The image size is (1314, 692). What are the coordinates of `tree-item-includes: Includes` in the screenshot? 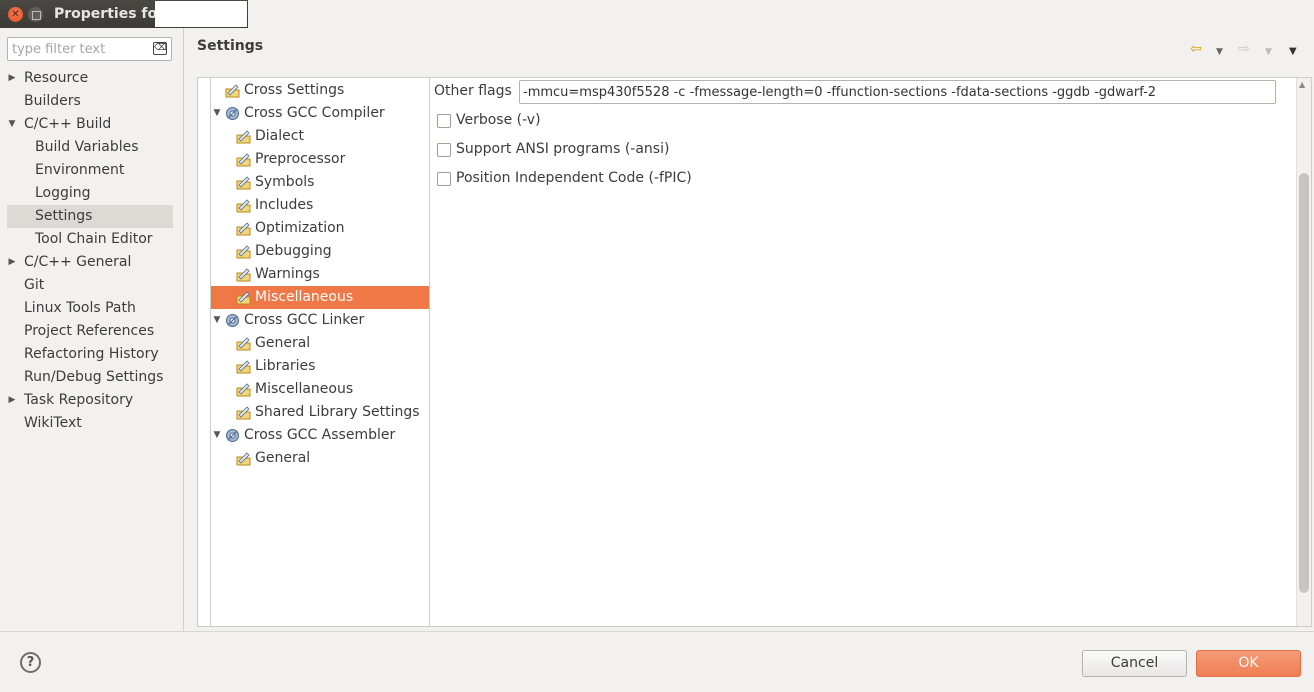 It's located at (320, 205).